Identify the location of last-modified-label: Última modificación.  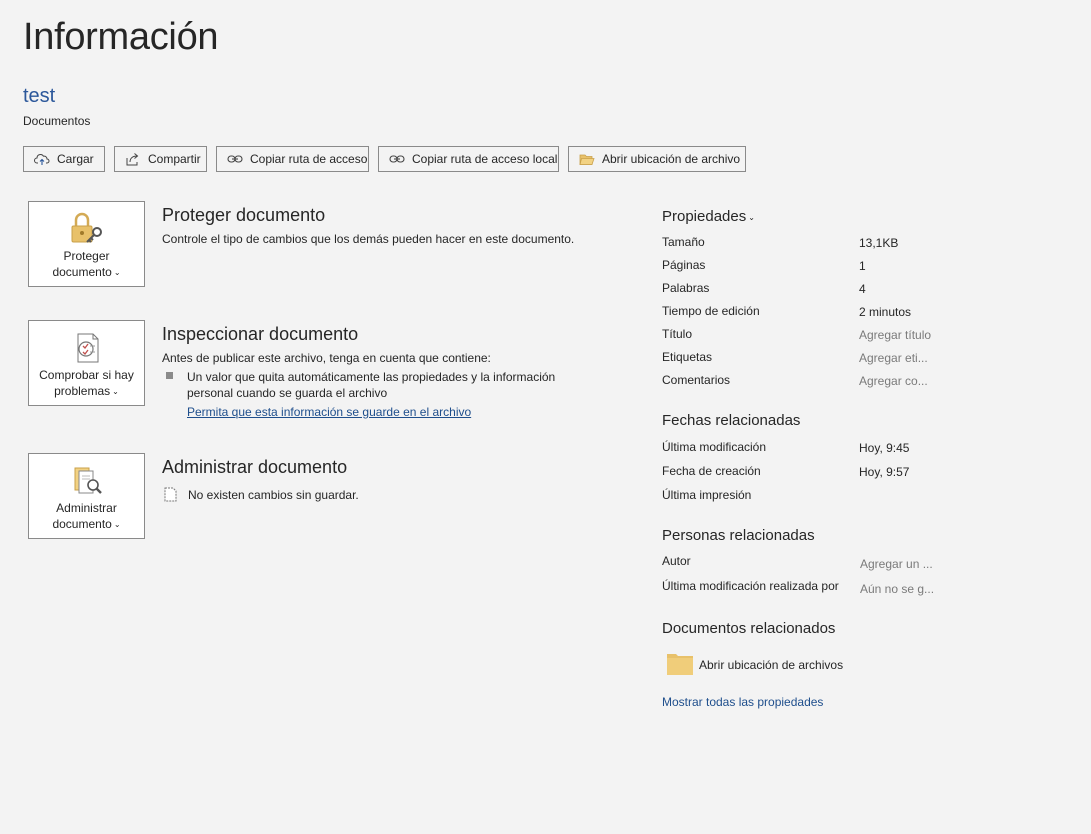
(714, 447).